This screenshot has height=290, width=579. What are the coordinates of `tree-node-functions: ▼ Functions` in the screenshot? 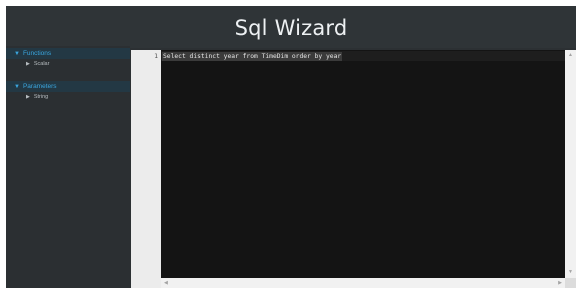 It's located at (68, 53).